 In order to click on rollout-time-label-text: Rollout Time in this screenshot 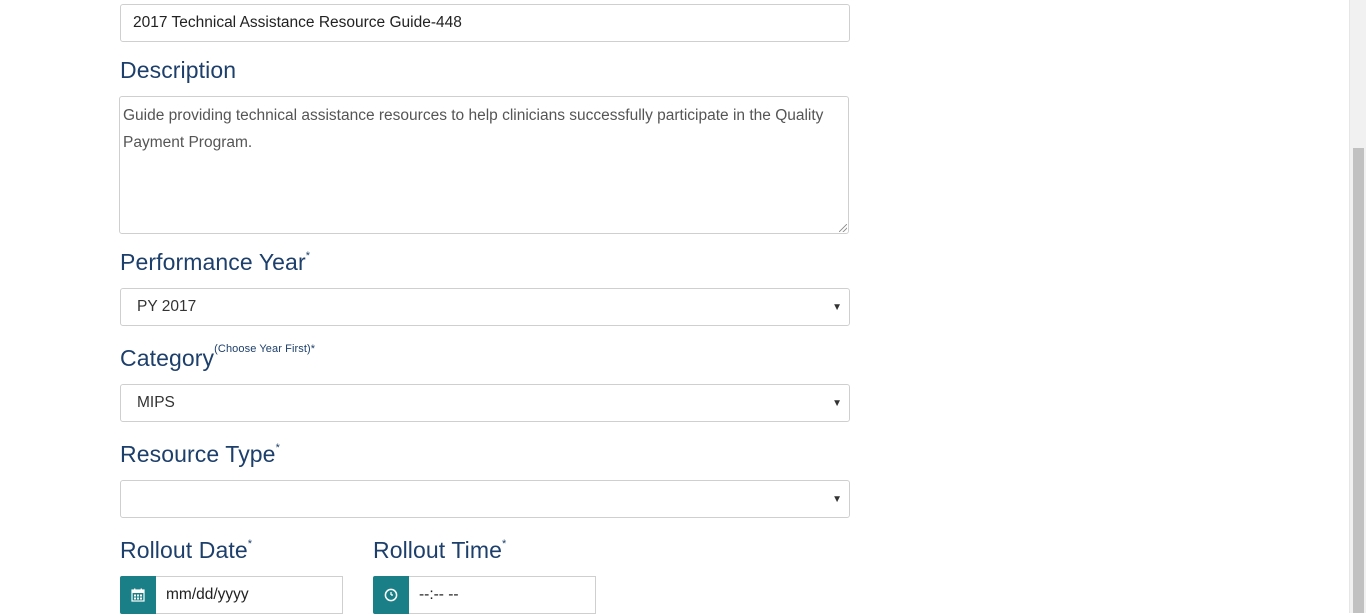, I will do `click(438, 550)`.